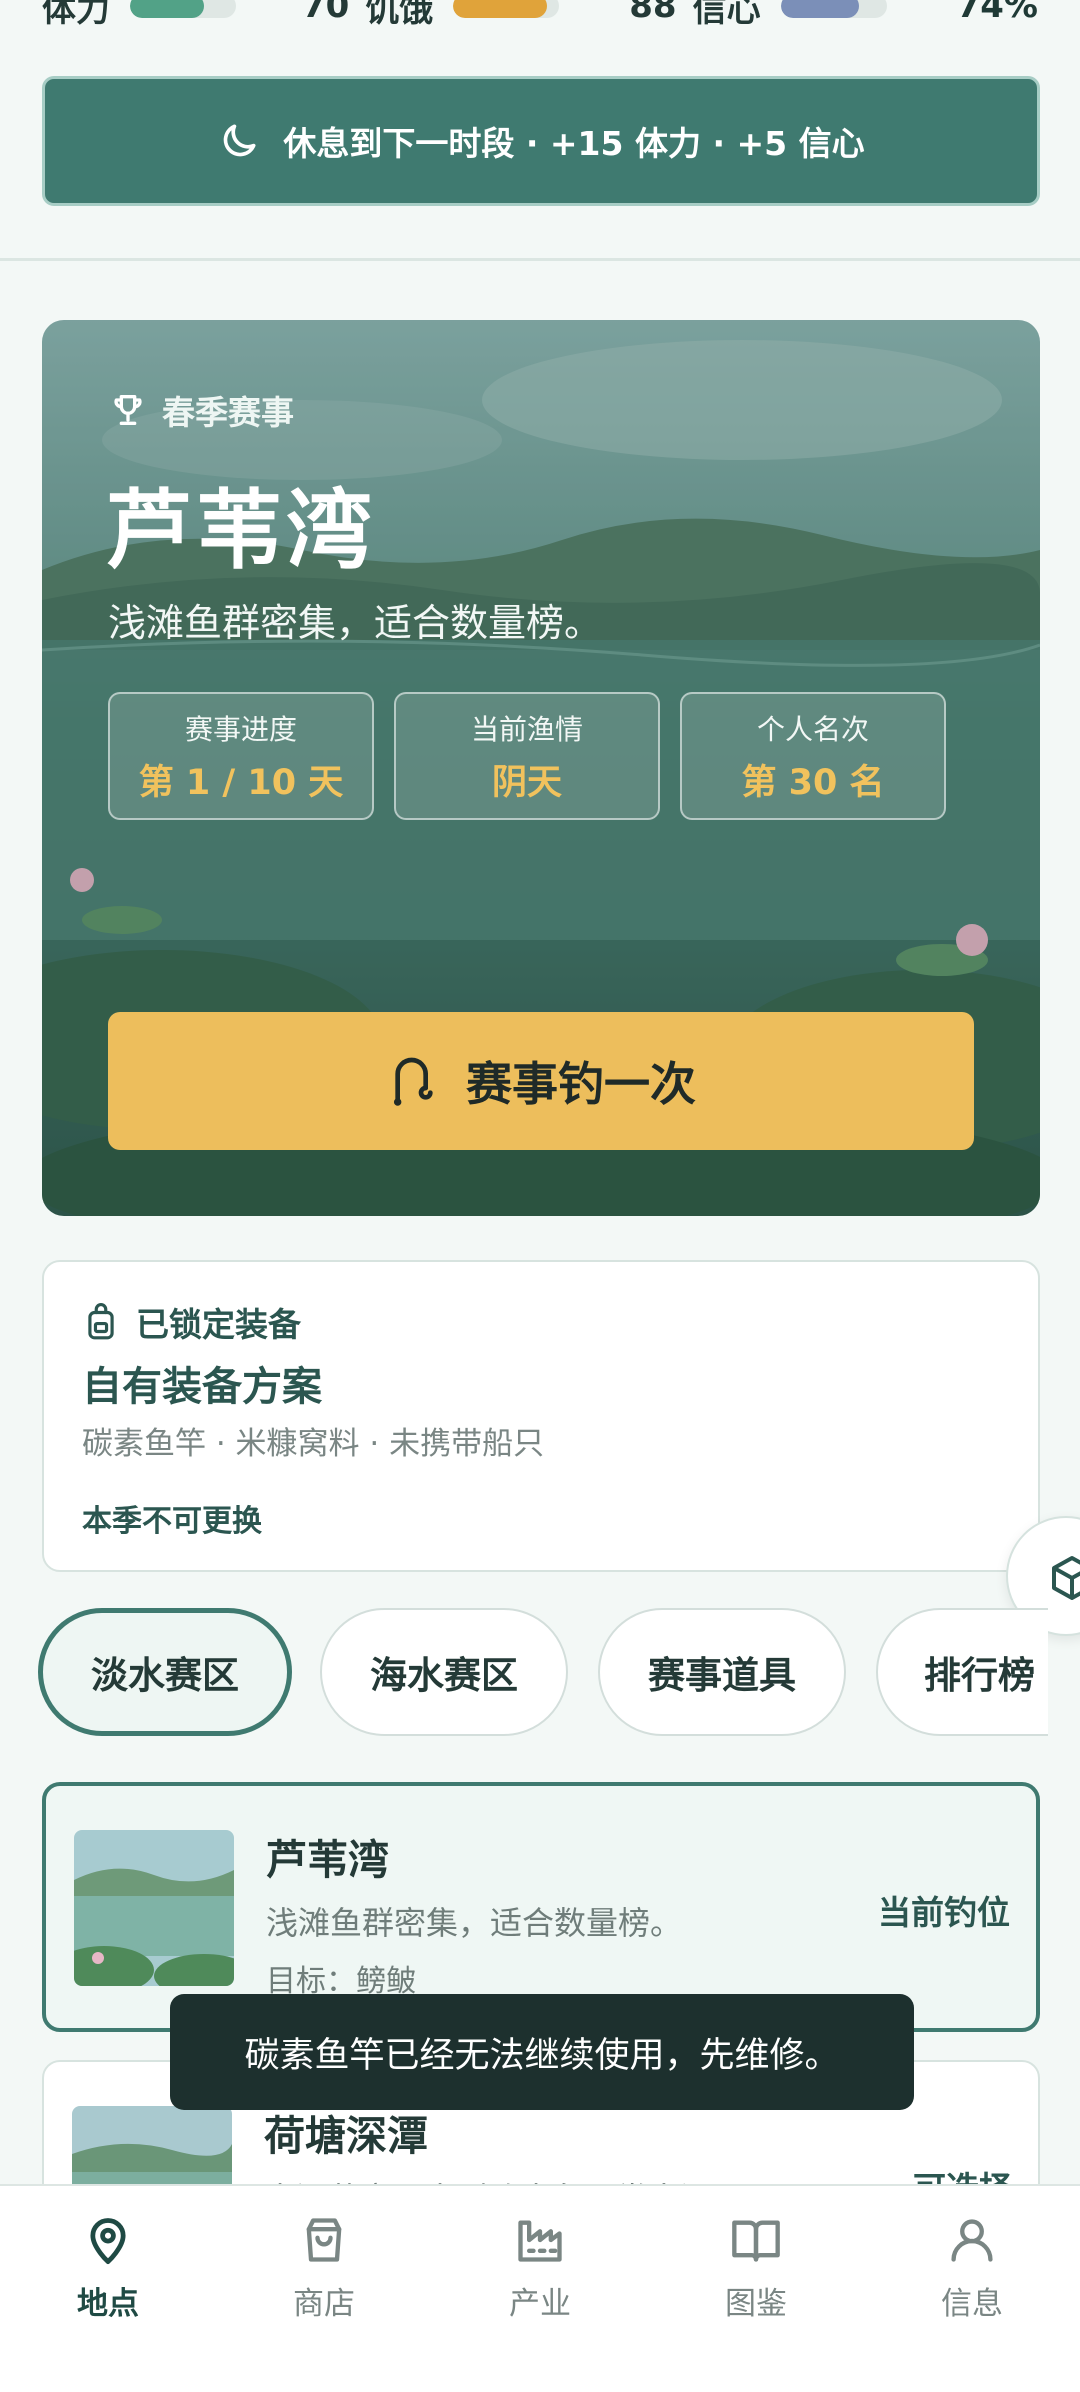 This screenshot has height=2392, width=1080. What do you see at coordinates (997, 13) in the screenshot?
I see `confidence-value: 74%` at bounding box center [997, 13].